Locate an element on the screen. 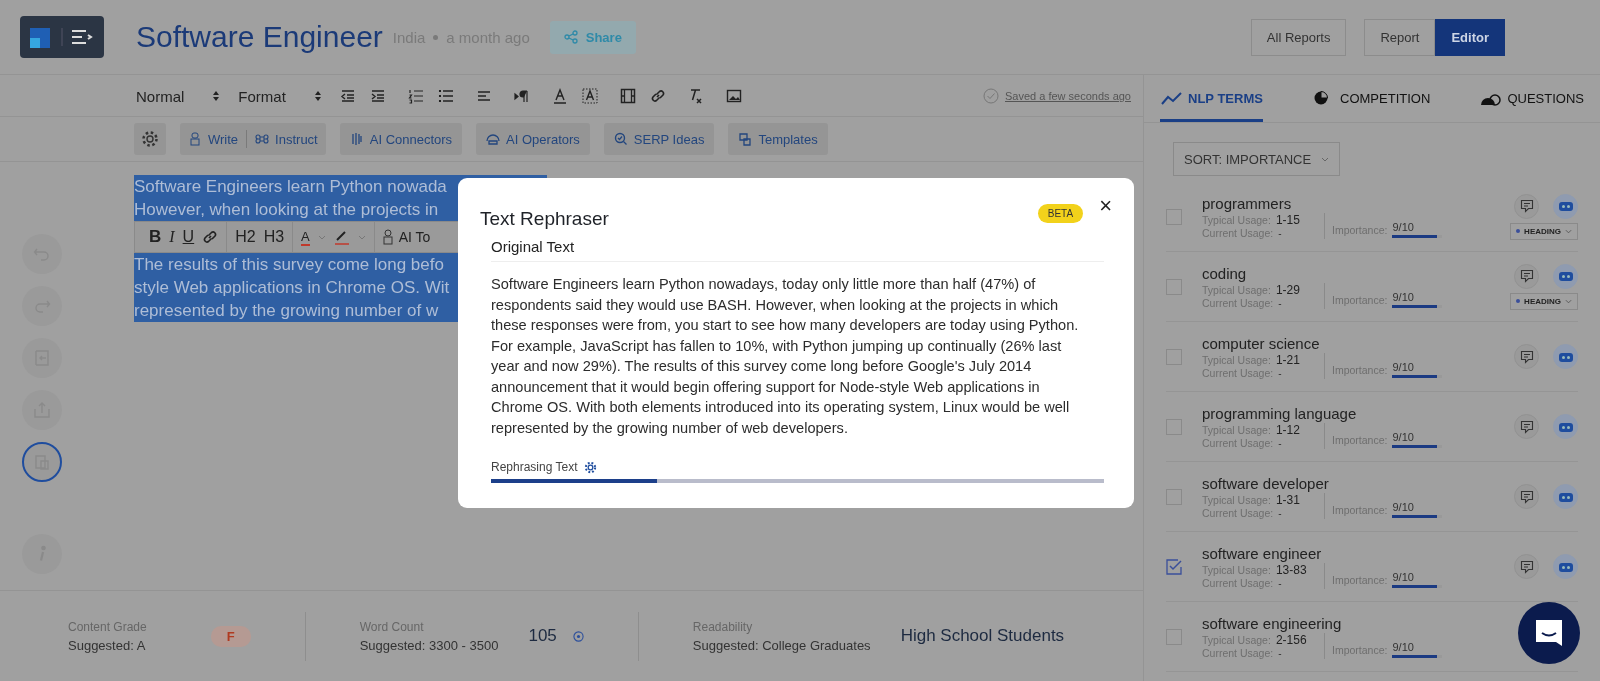 The image size is (1600, 681). term-name: software engineer is located at coordinates (1262, 553).